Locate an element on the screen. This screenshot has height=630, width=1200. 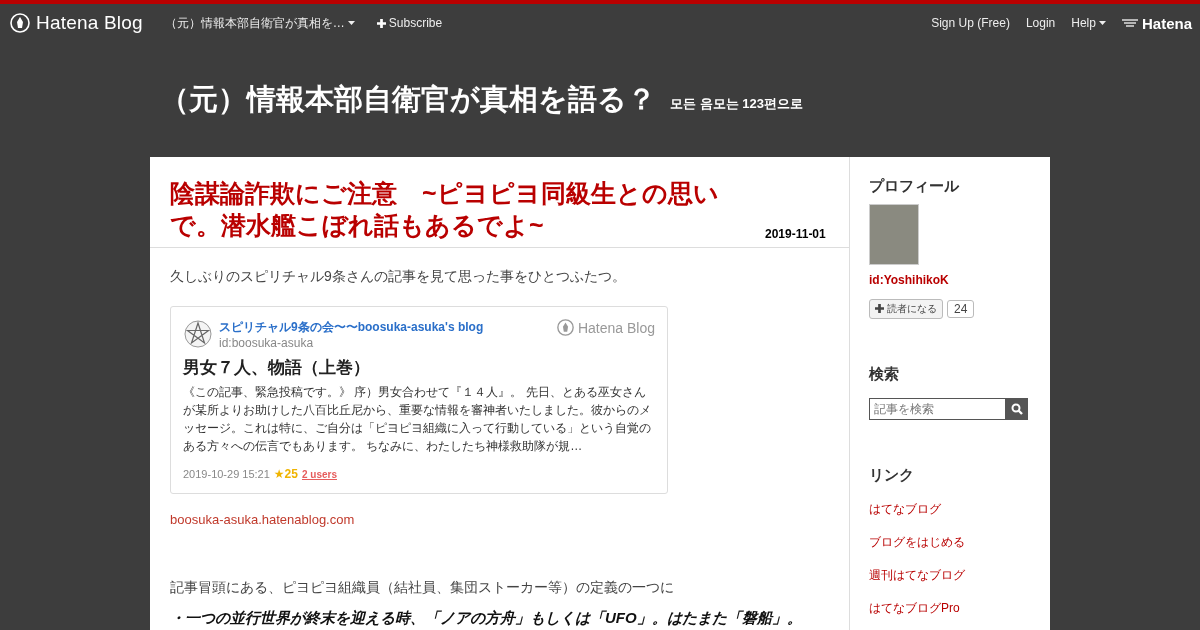
article-title: 陰謀論詐欺にご注意 ~ピヨピヨ同級生との思いで。潜水艦こぼれ話もあるでよ~ is located at coordinates (462, 209).